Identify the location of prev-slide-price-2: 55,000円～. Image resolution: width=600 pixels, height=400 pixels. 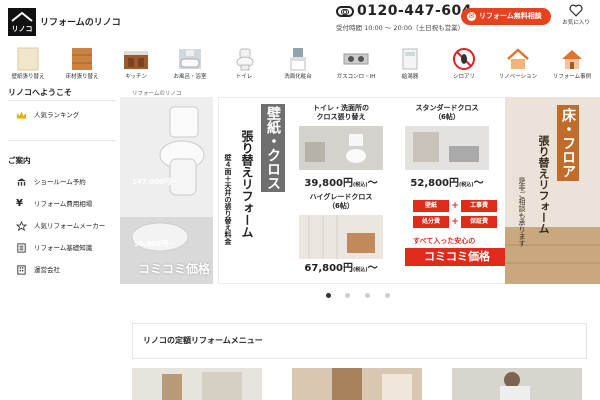
(155, 244).